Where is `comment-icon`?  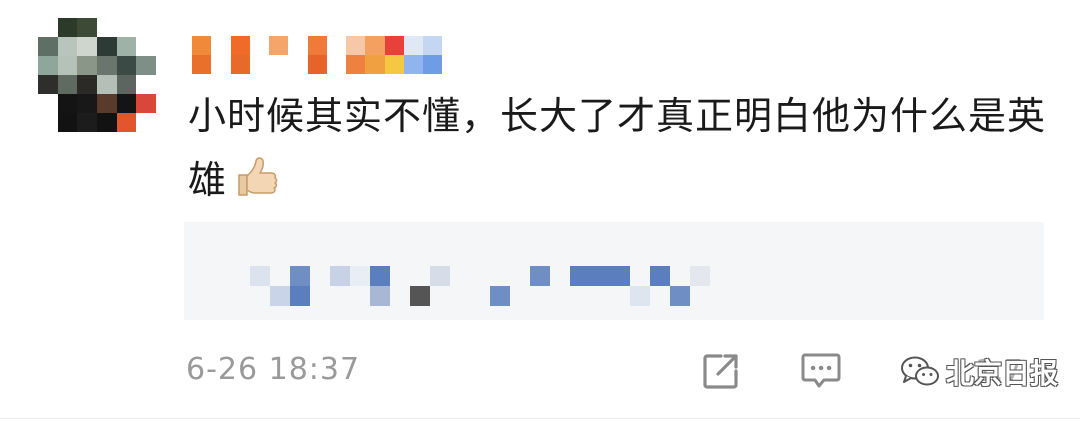
comment-icon is located at coordinates (821, 370).